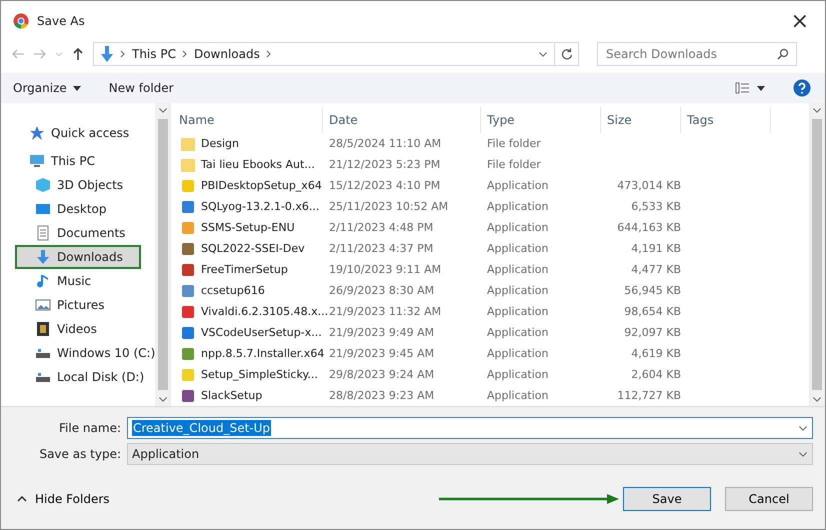 Image resolution: width=826 pixels, height=530 pixels. Describe the element at coordinates (385, 185) in the screenshot. I see `date-cell-text: 15/12/2023 4:10 PM` at that location.